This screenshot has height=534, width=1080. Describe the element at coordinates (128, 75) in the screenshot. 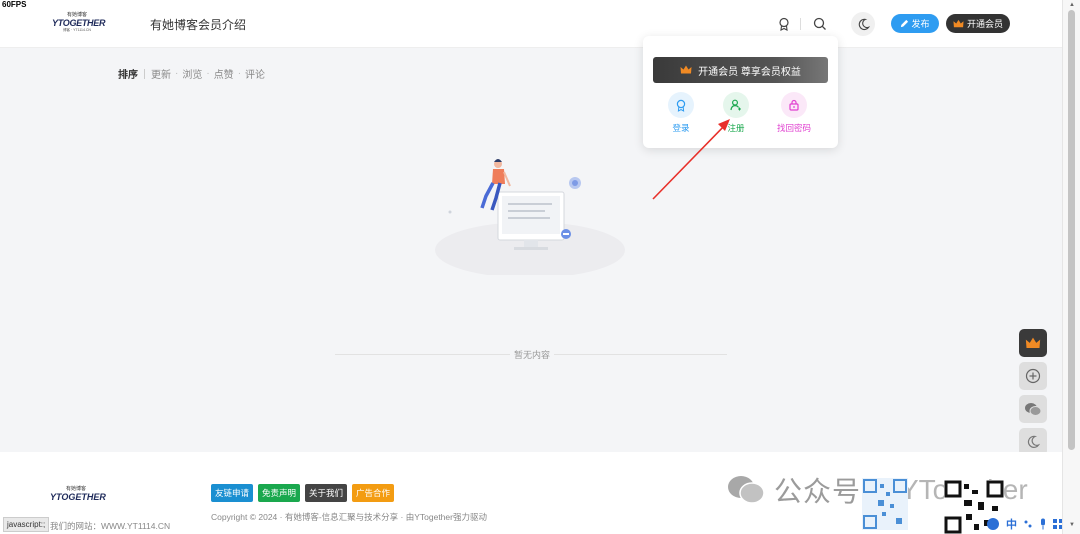

I see `sort-label: 排序` at that location.